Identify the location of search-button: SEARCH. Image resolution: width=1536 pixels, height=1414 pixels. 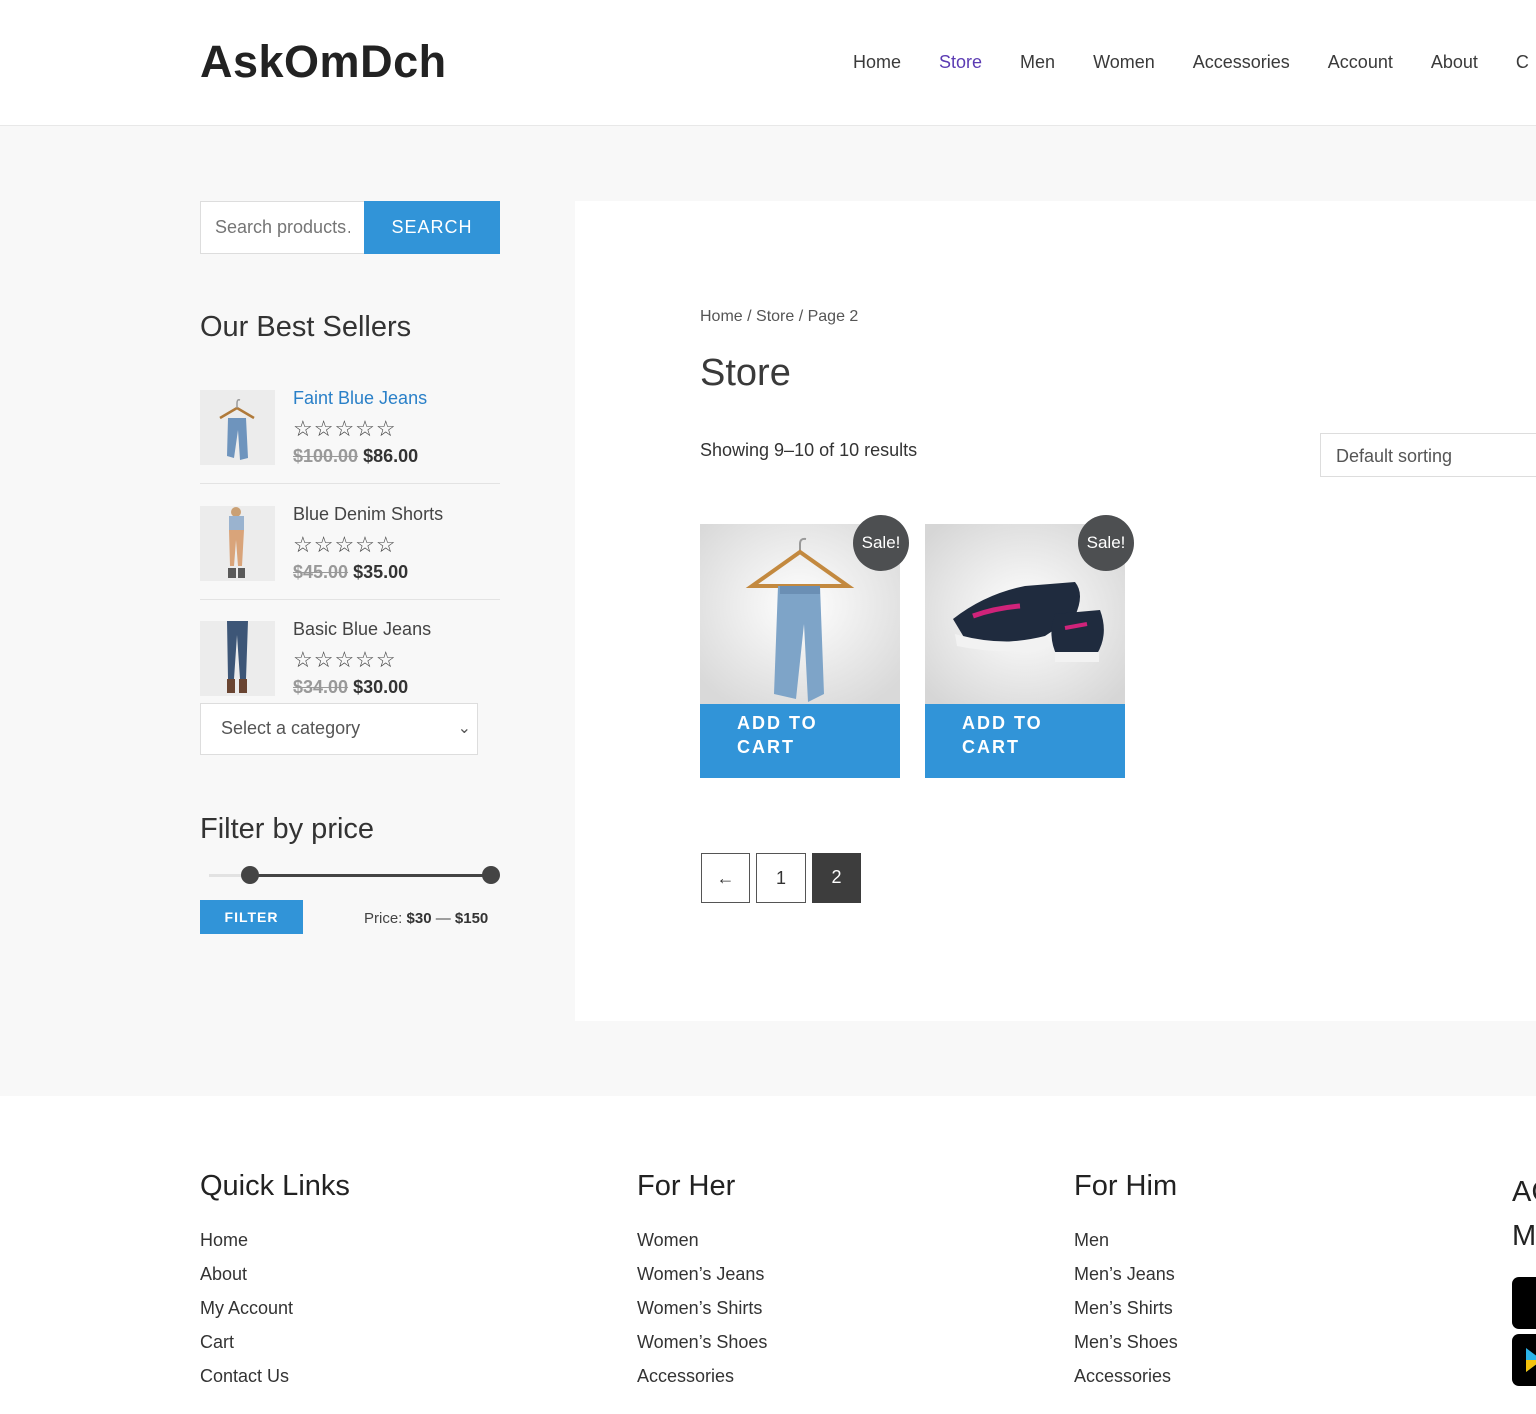
(432, 227).